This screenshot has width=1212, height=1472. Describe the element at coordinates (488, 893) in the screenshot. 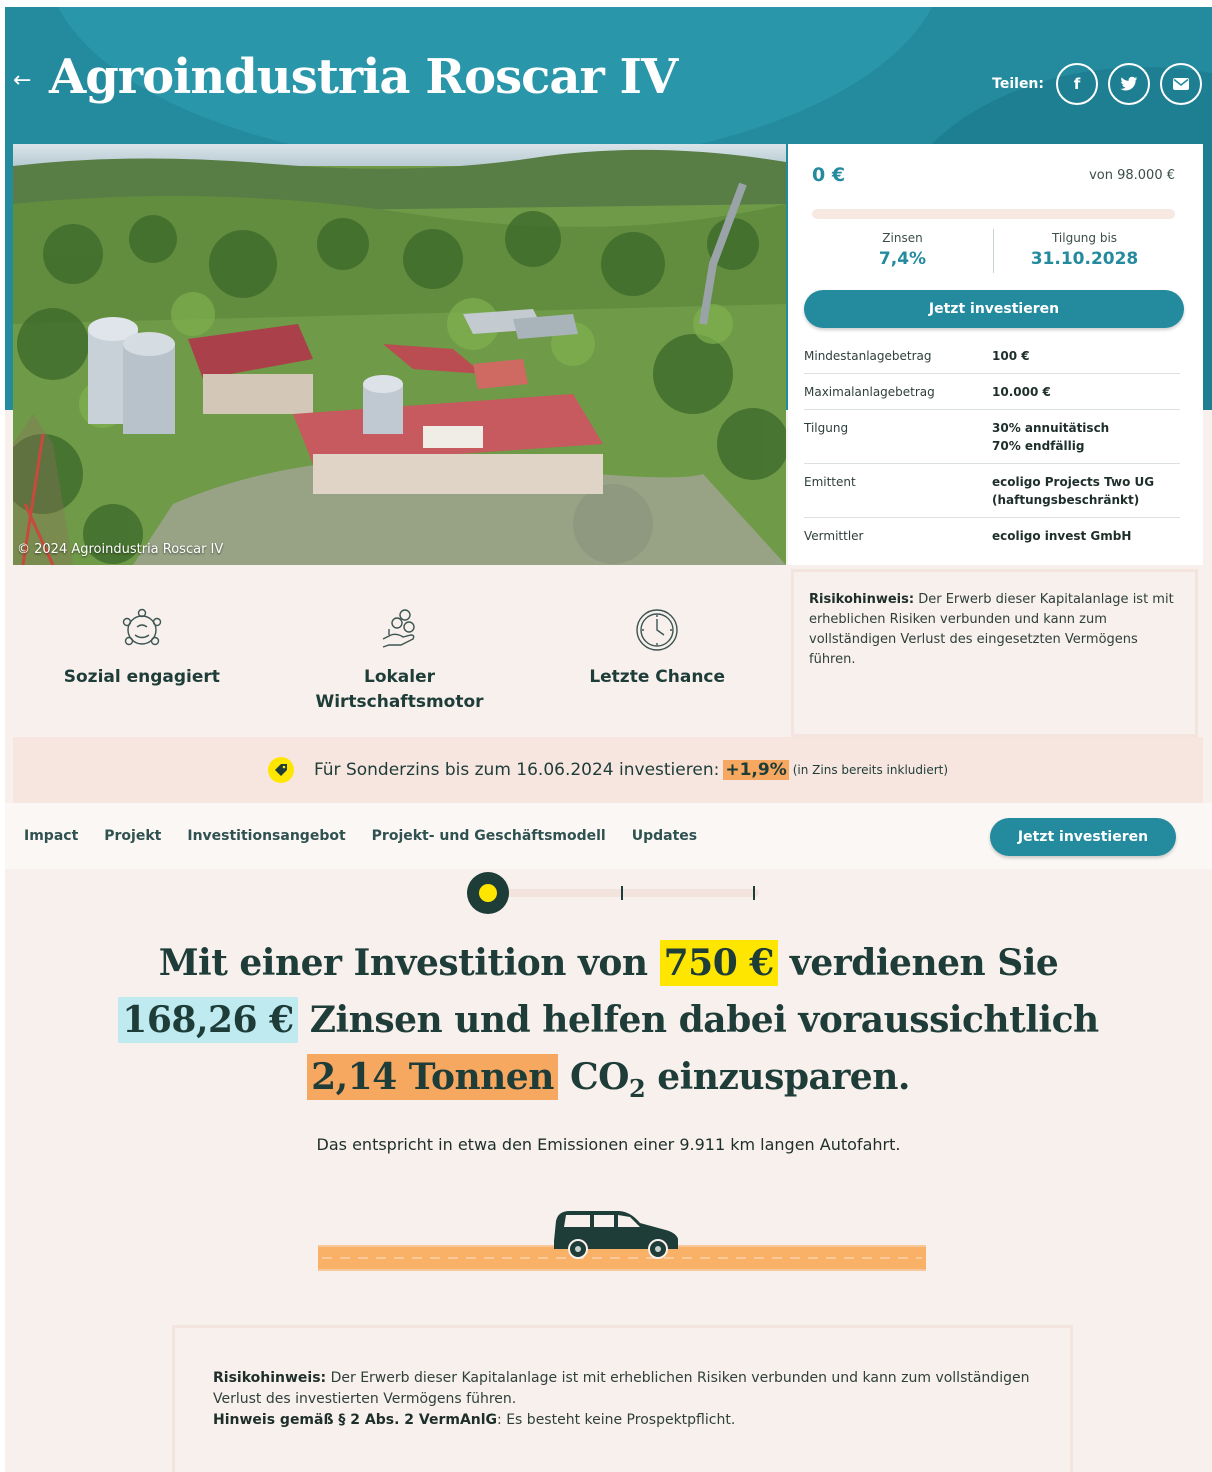

I see `slider-thumb` at that location.